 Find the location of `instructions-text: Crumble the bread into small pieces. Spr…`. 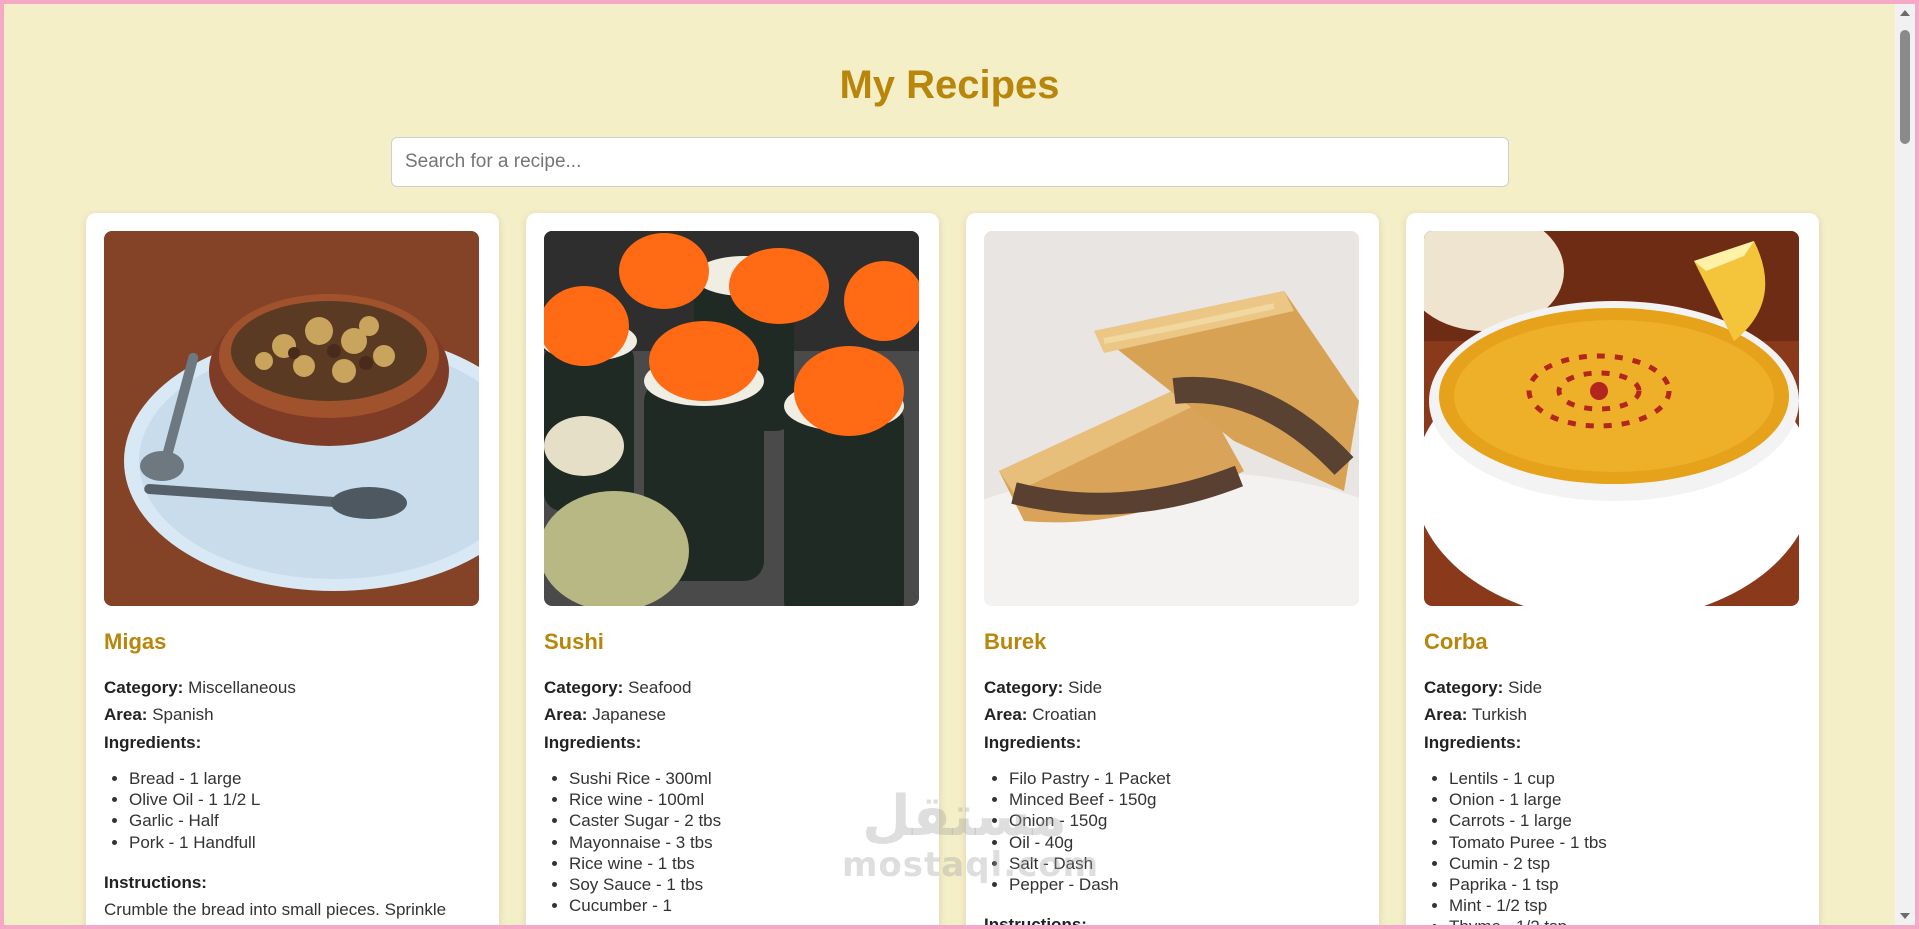

instructions-text: Crumble the bread into small pieces. Spr… is located at coordinates (275, 912).